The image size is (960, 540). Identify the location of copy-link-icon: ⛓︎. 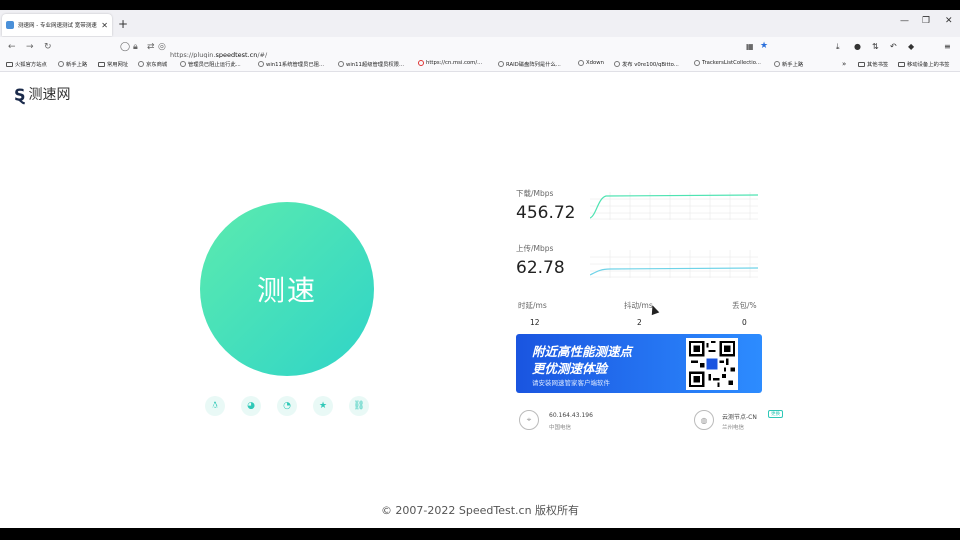
(359, 406).